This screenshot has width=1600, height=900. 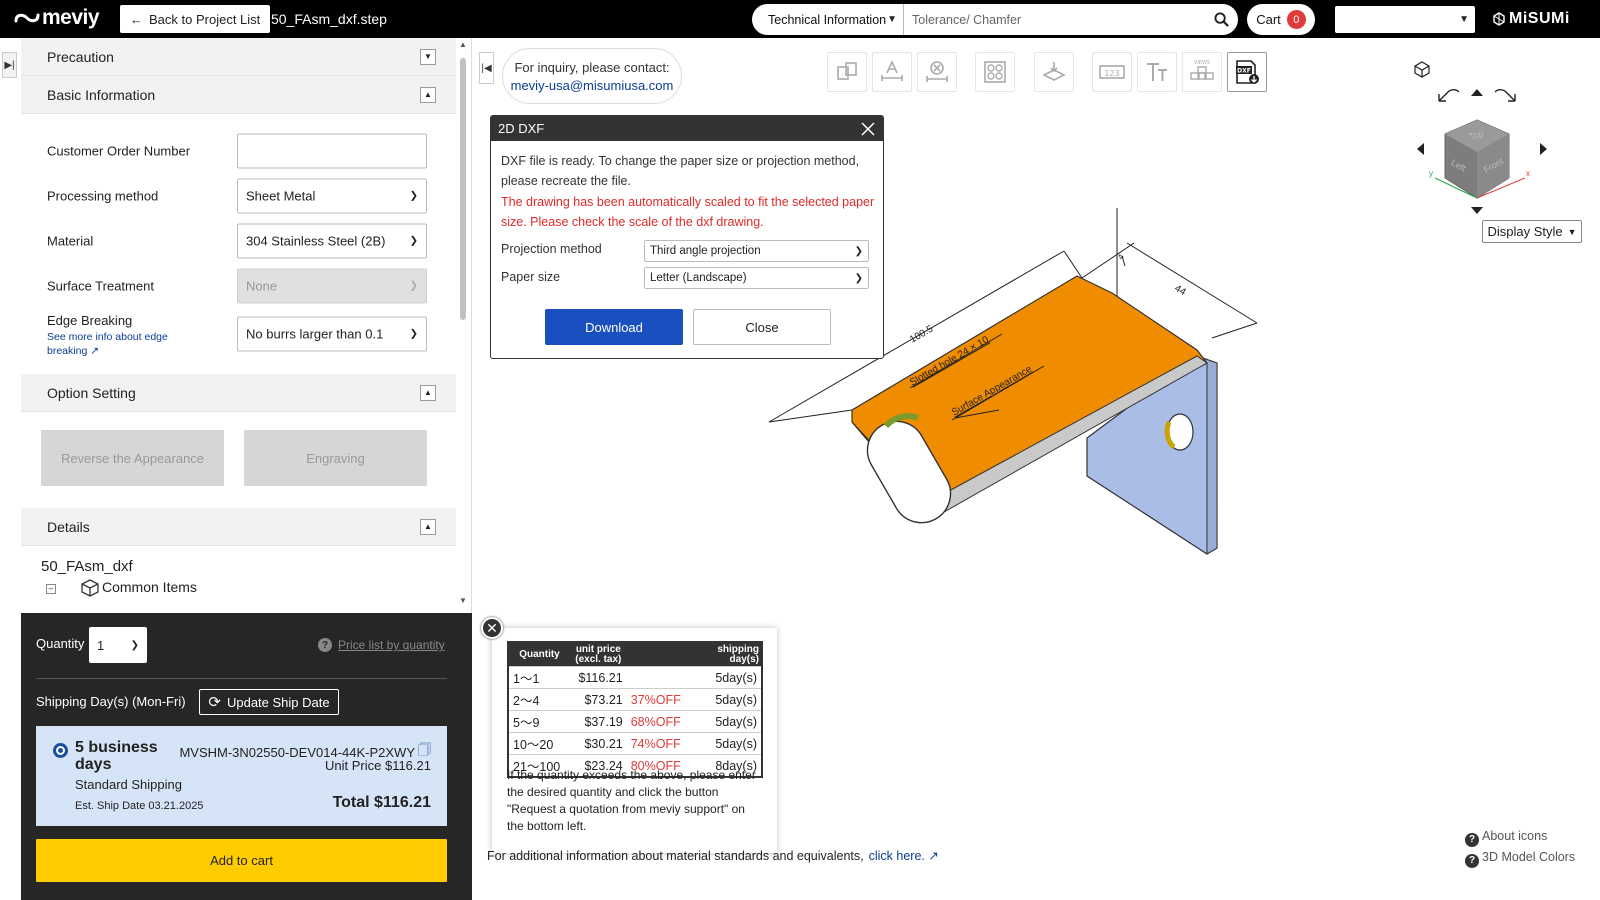 I want to click on rotate-left-icon, so click(x=1420, y=149).